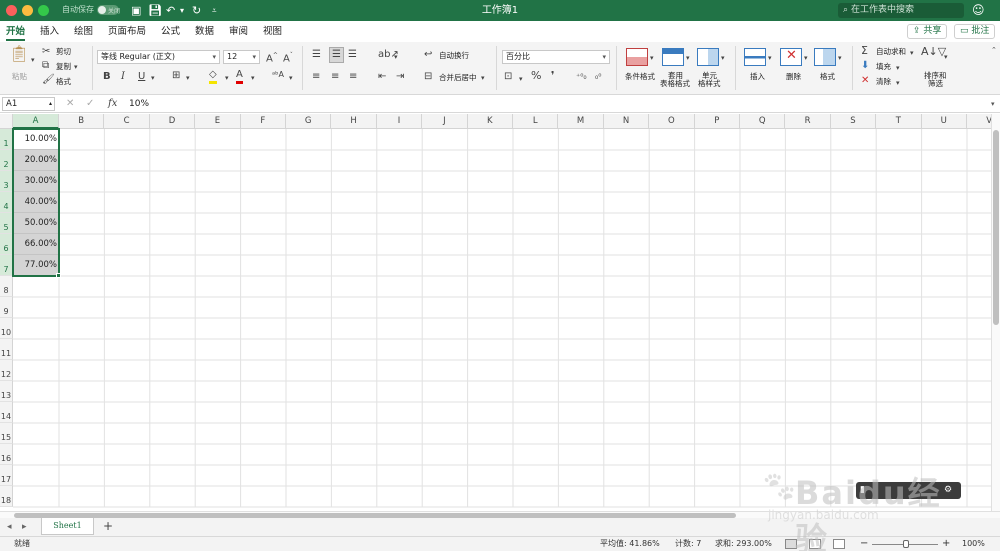 The image size is (1000, 551). Describe the element at coordinates (400, 77) in the screenshot. I see `increase-indent-icon: ⇥` at that location.